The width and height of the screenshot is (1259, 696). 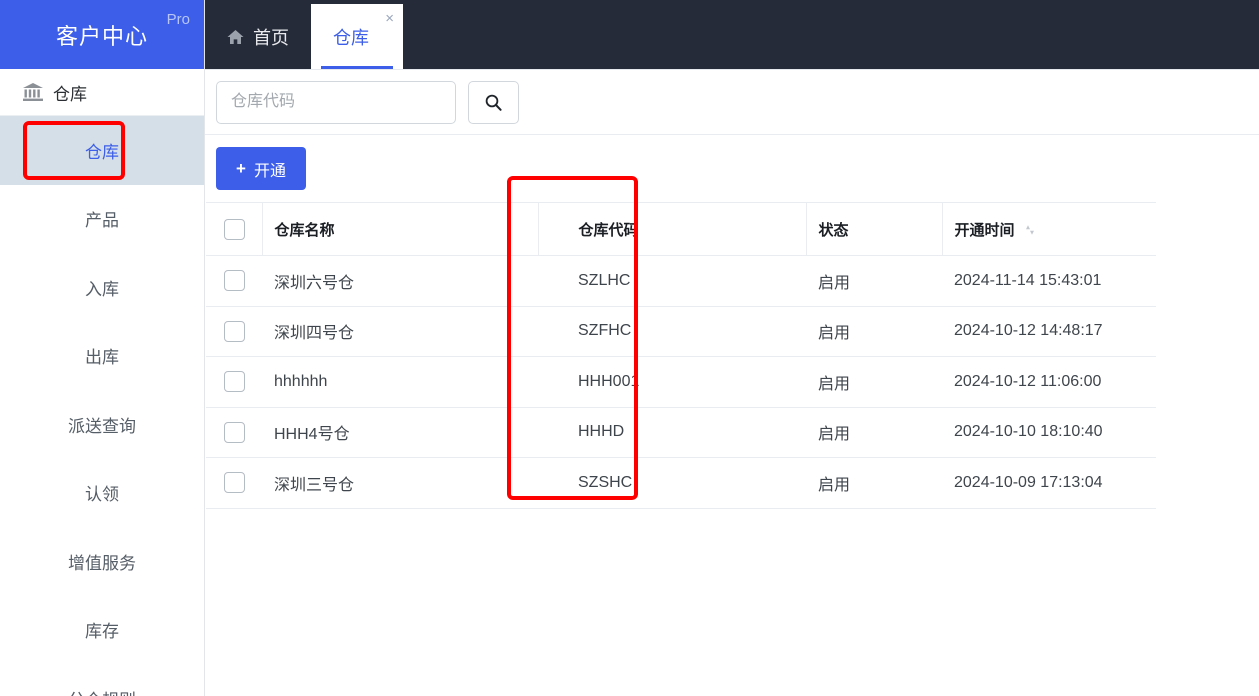 I want to click on plus-icon: +, so click(x=241, y=168).